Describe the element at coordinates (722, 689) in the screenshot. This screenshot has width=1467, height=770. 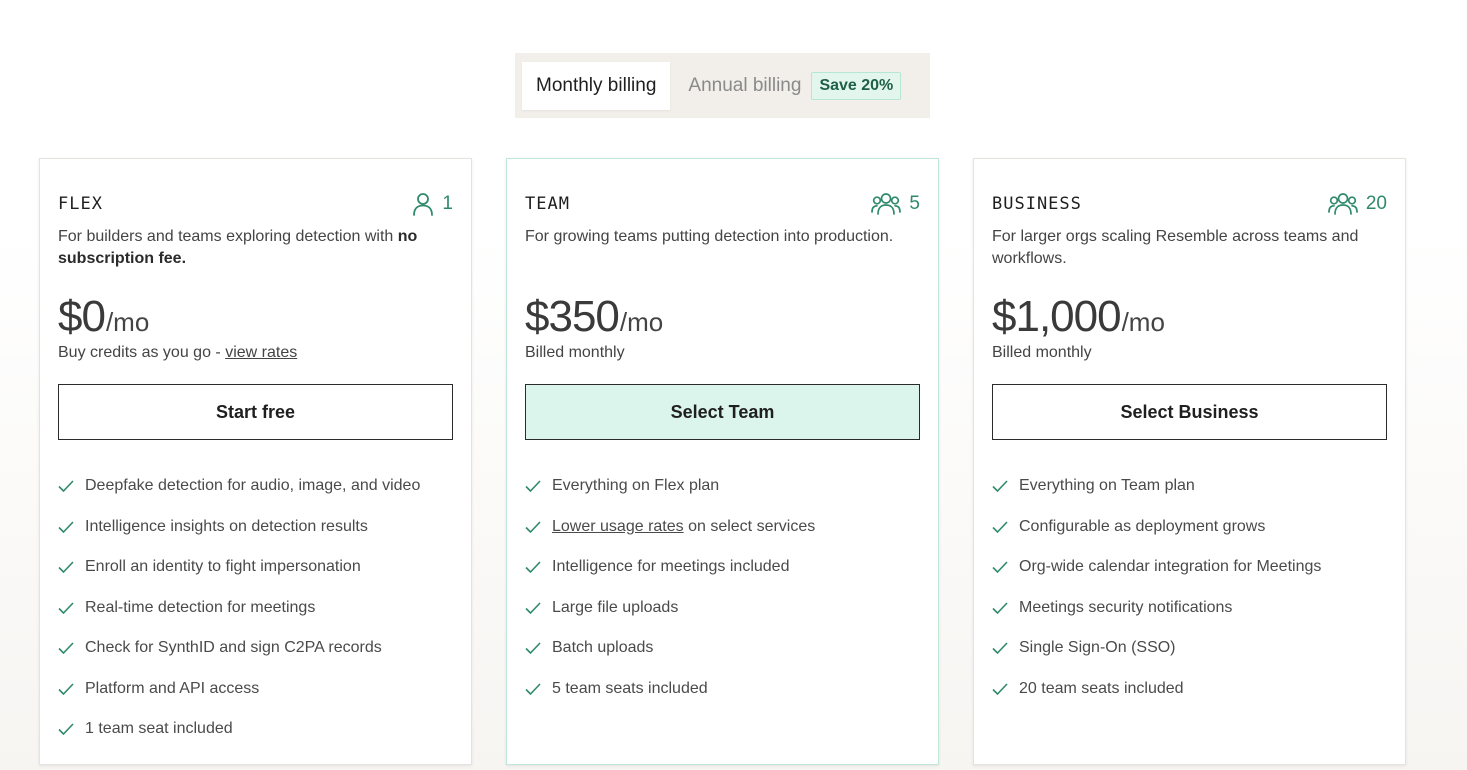
I see `feature-item: 5 team seats included` at that location.